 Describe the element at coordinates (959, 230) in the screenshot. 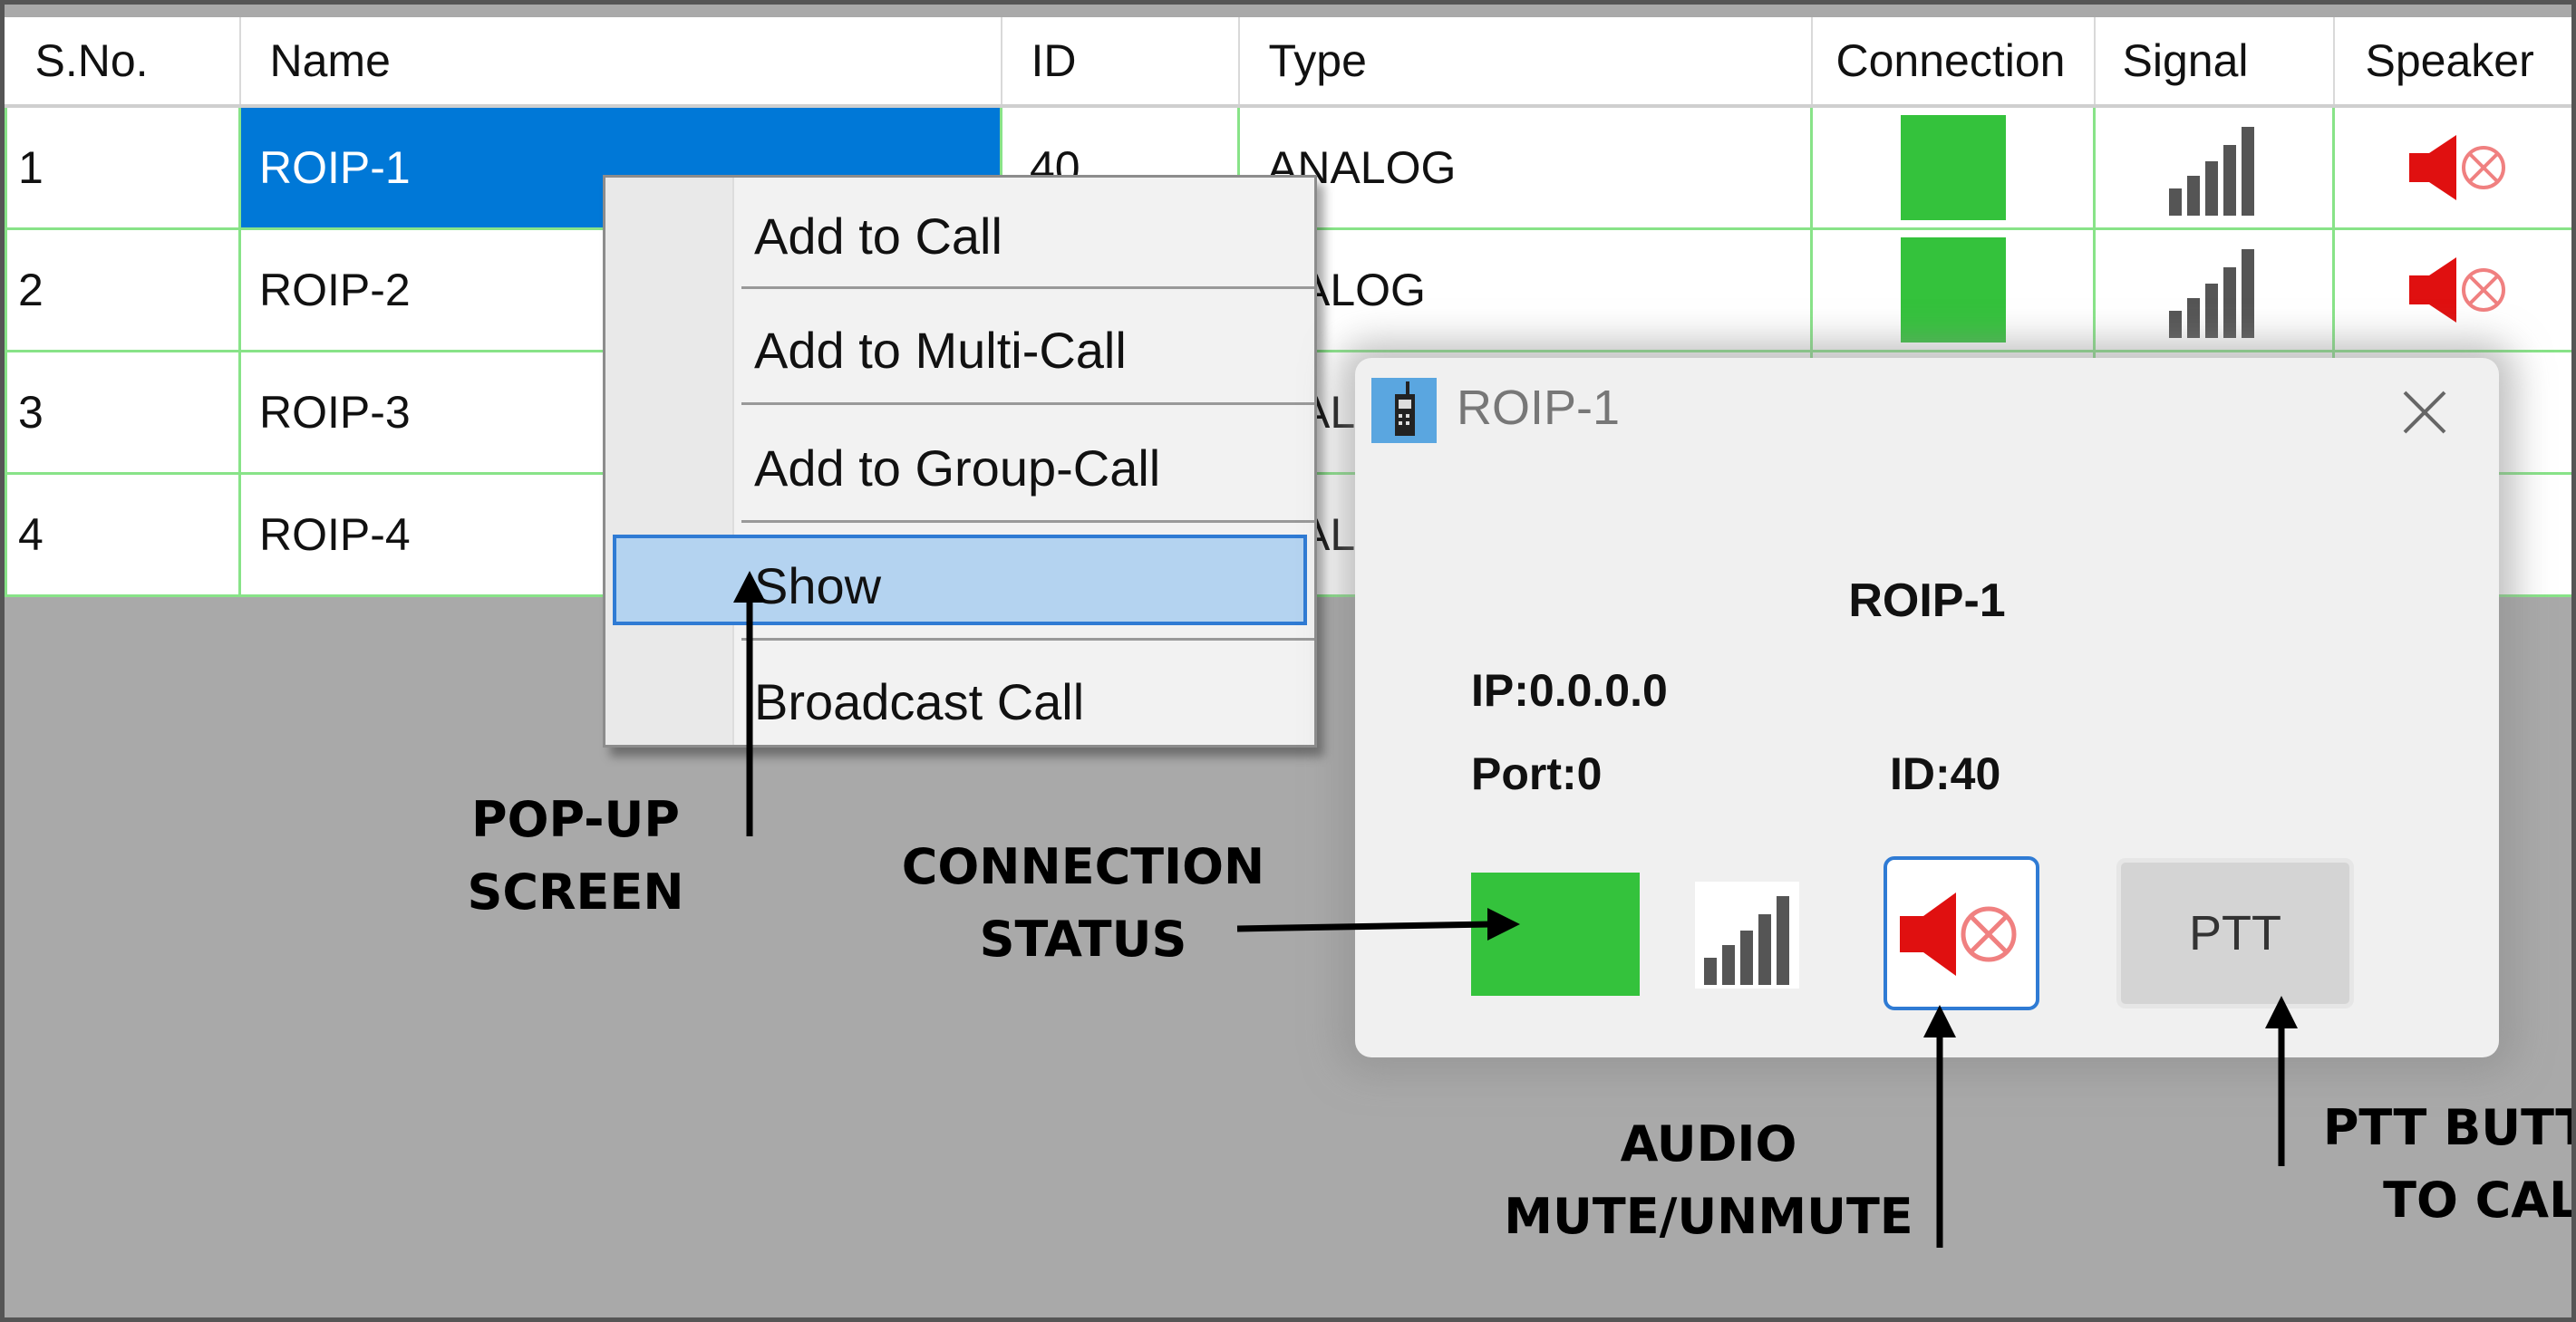

I see `menu-item-add-to-call: Add to Call` at that location.